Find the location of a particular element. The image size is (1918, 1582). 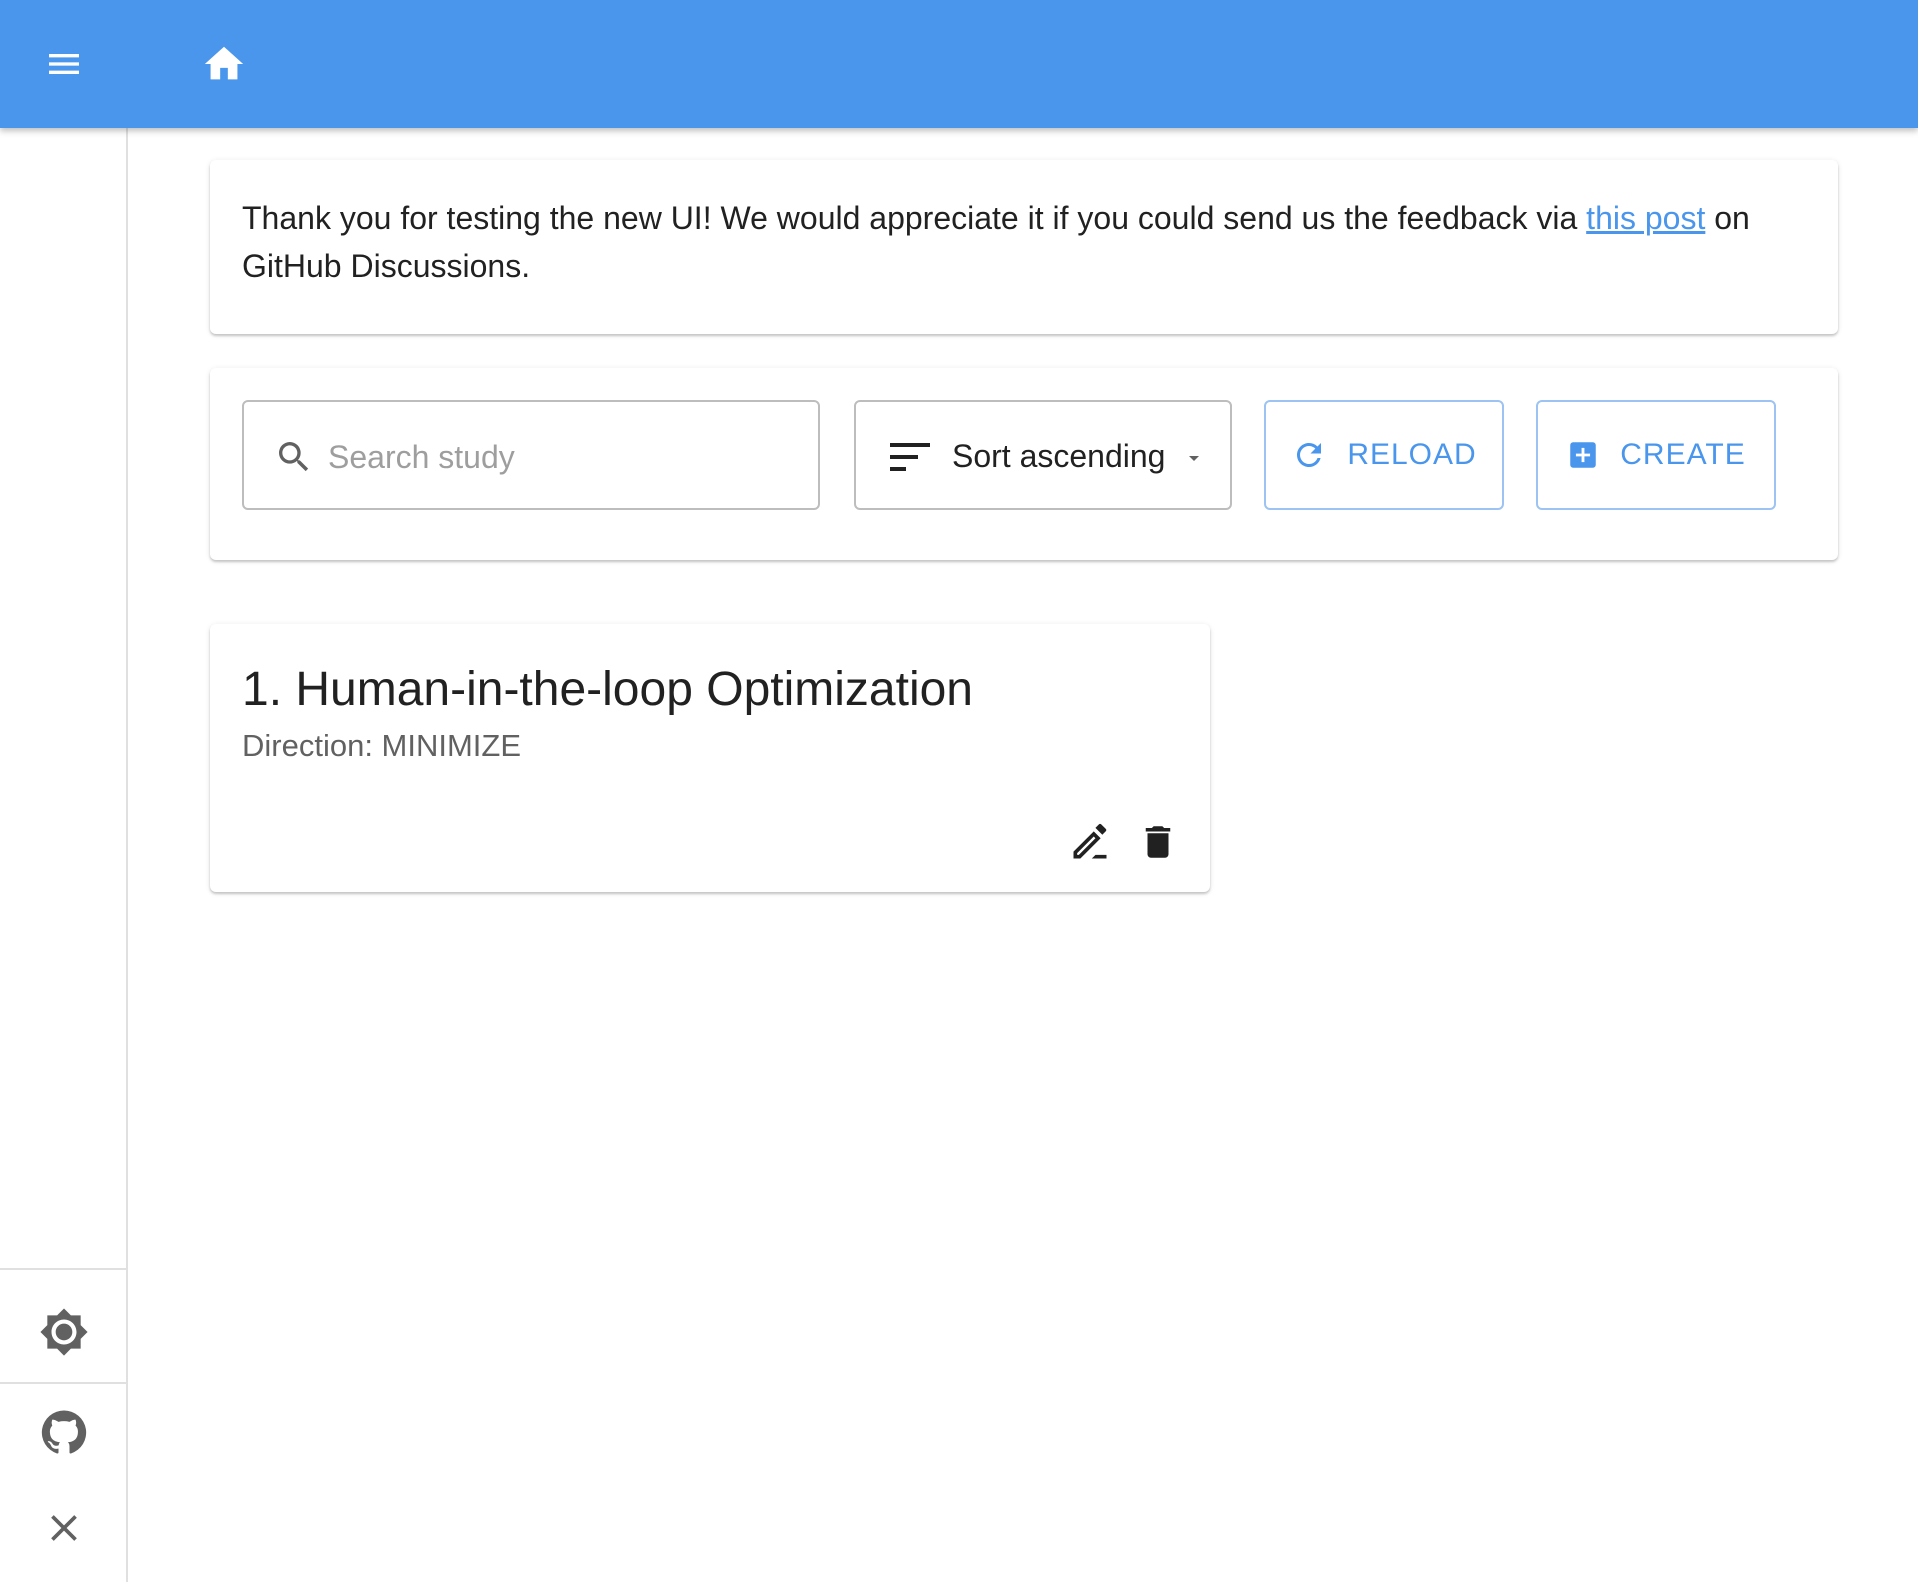

create-label: CREATE is located at coordinates (1683, 454).